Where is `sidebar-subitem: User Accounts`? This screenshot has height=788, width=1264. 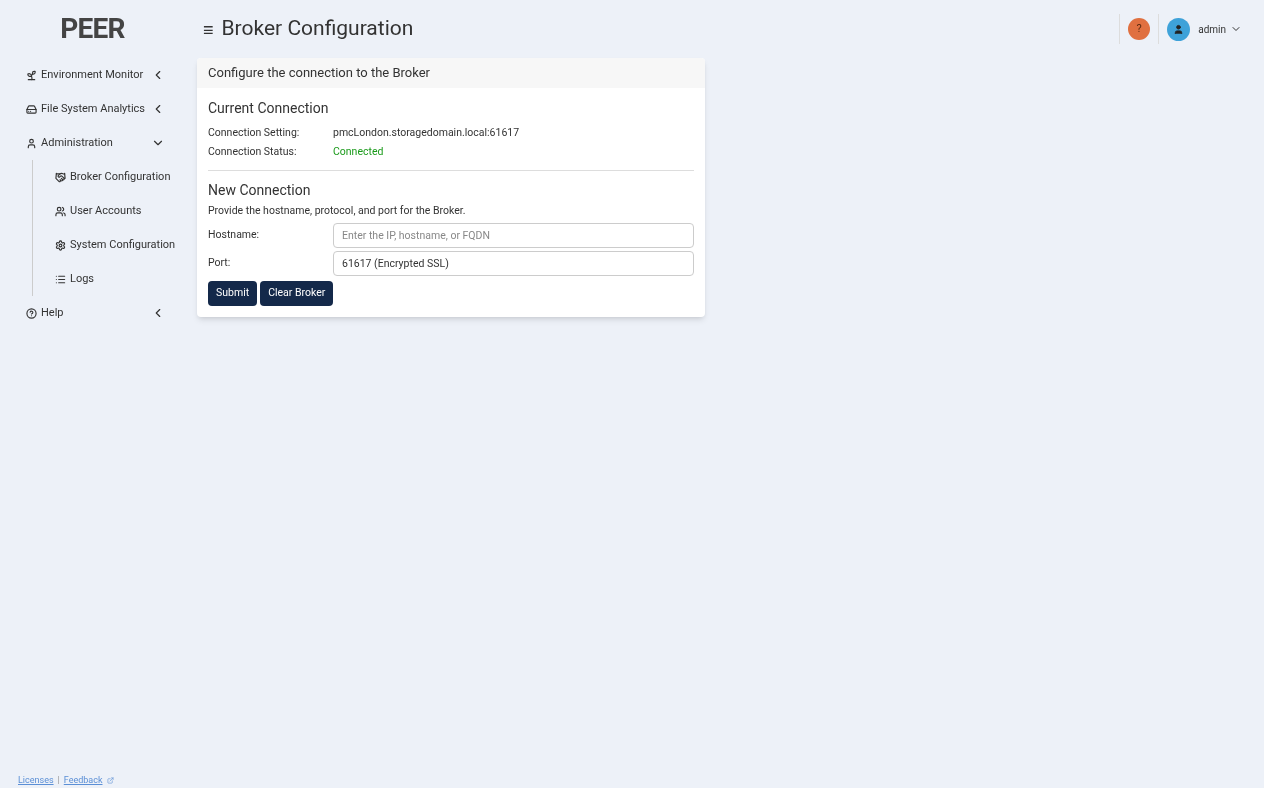 sidebar-subitem: User Accounts is located at coordinates (109, 211).